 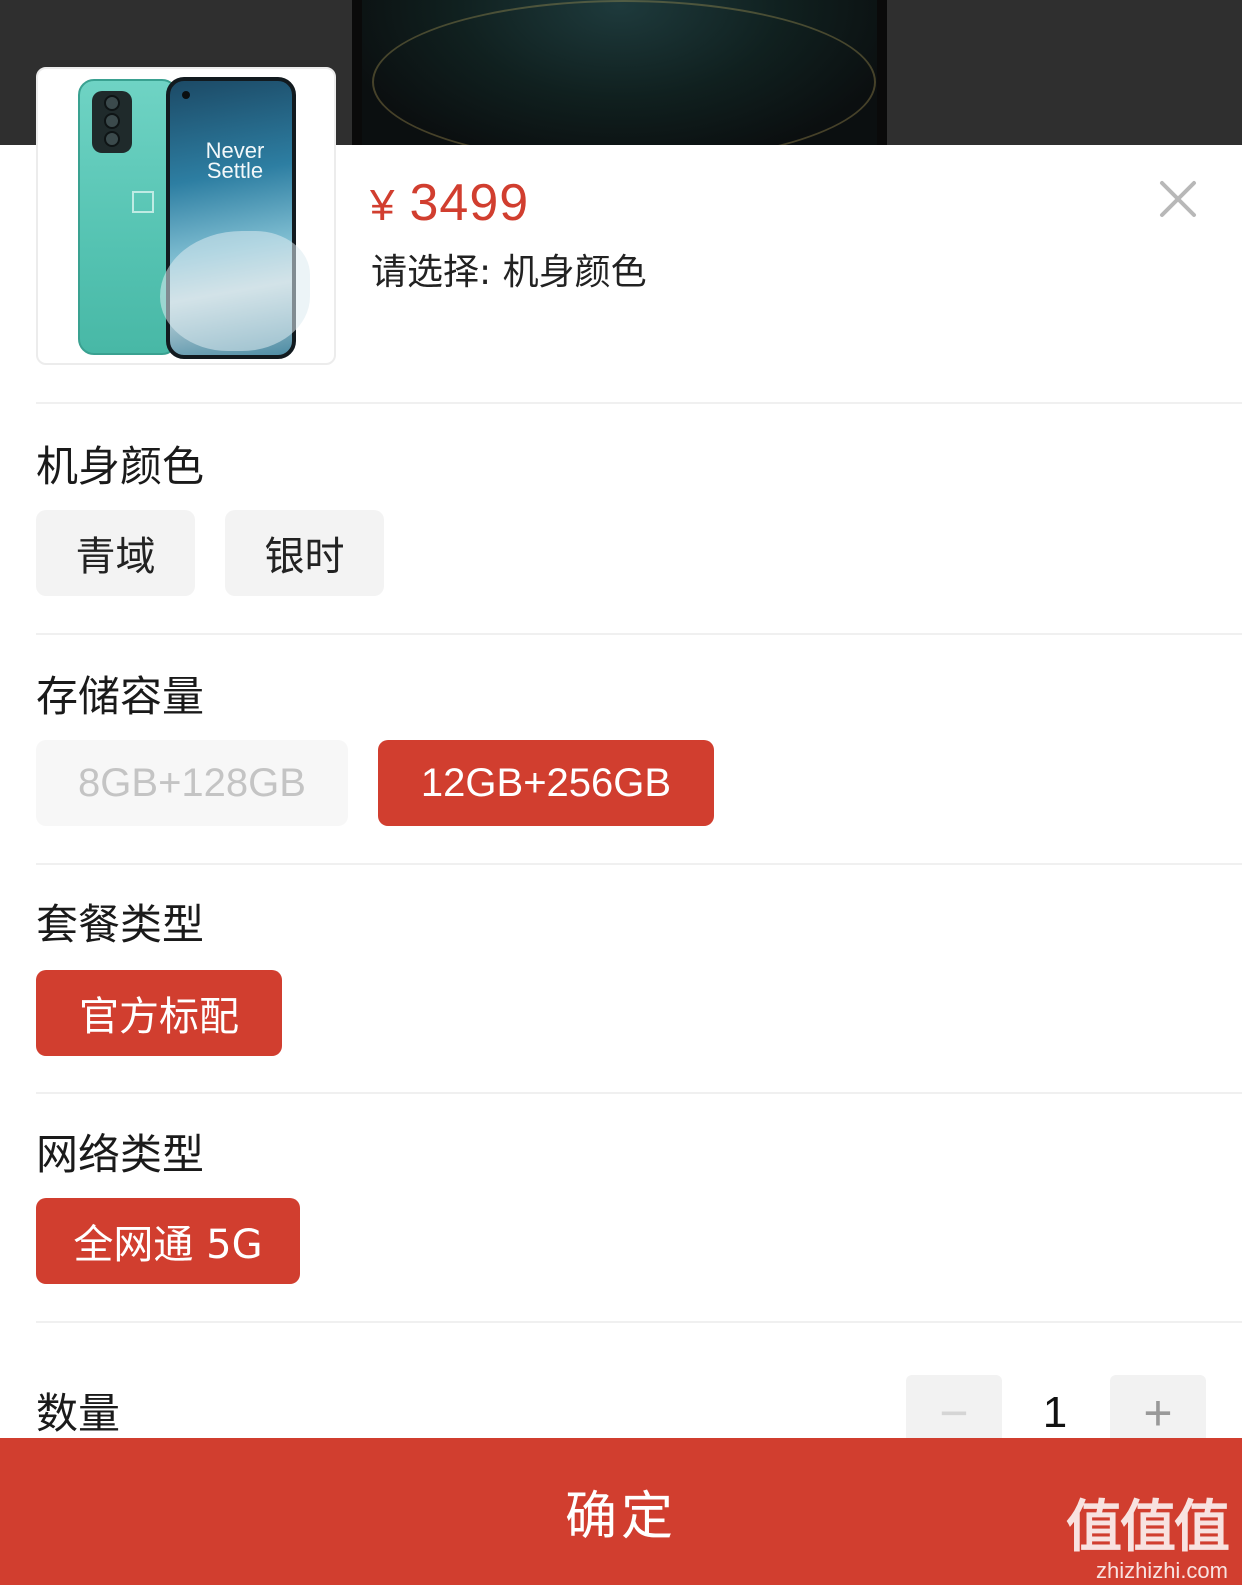 What do you see at coordinates (383, 205) in the screenshot?
I see `currency-symbol: ¥` at bounding box center [383, 205].